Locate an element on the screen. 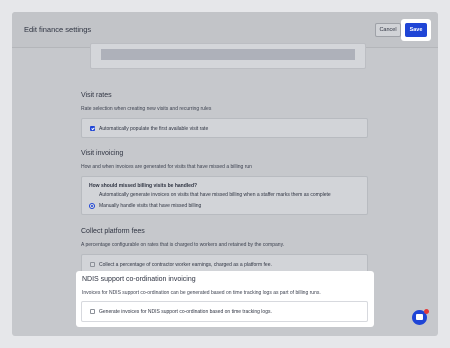 The height and width of the screenshot is (348, 450). visit-invoicing-title: Visit invoicing is located at coordinates (102, 153).